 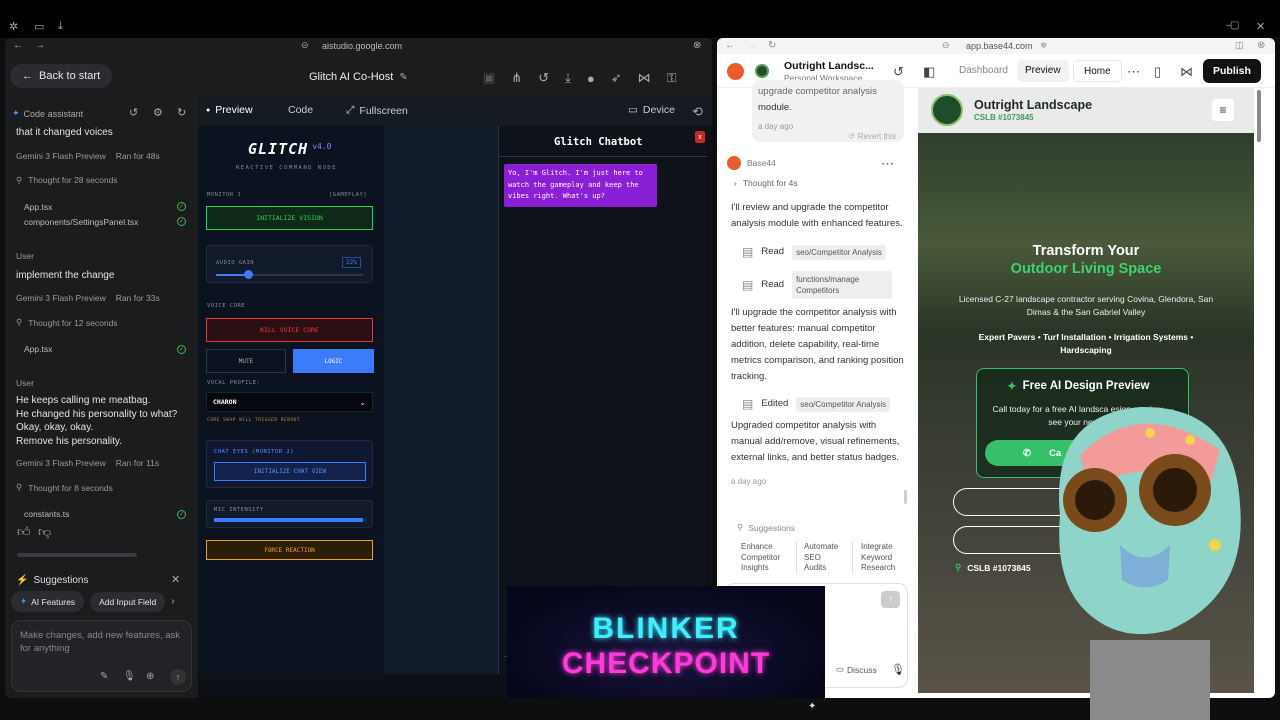 What do you see at coordinates (175, 579) in the screenshot?
I see `close-suggestions-icon: ✕` at bounding box center [175, 579].